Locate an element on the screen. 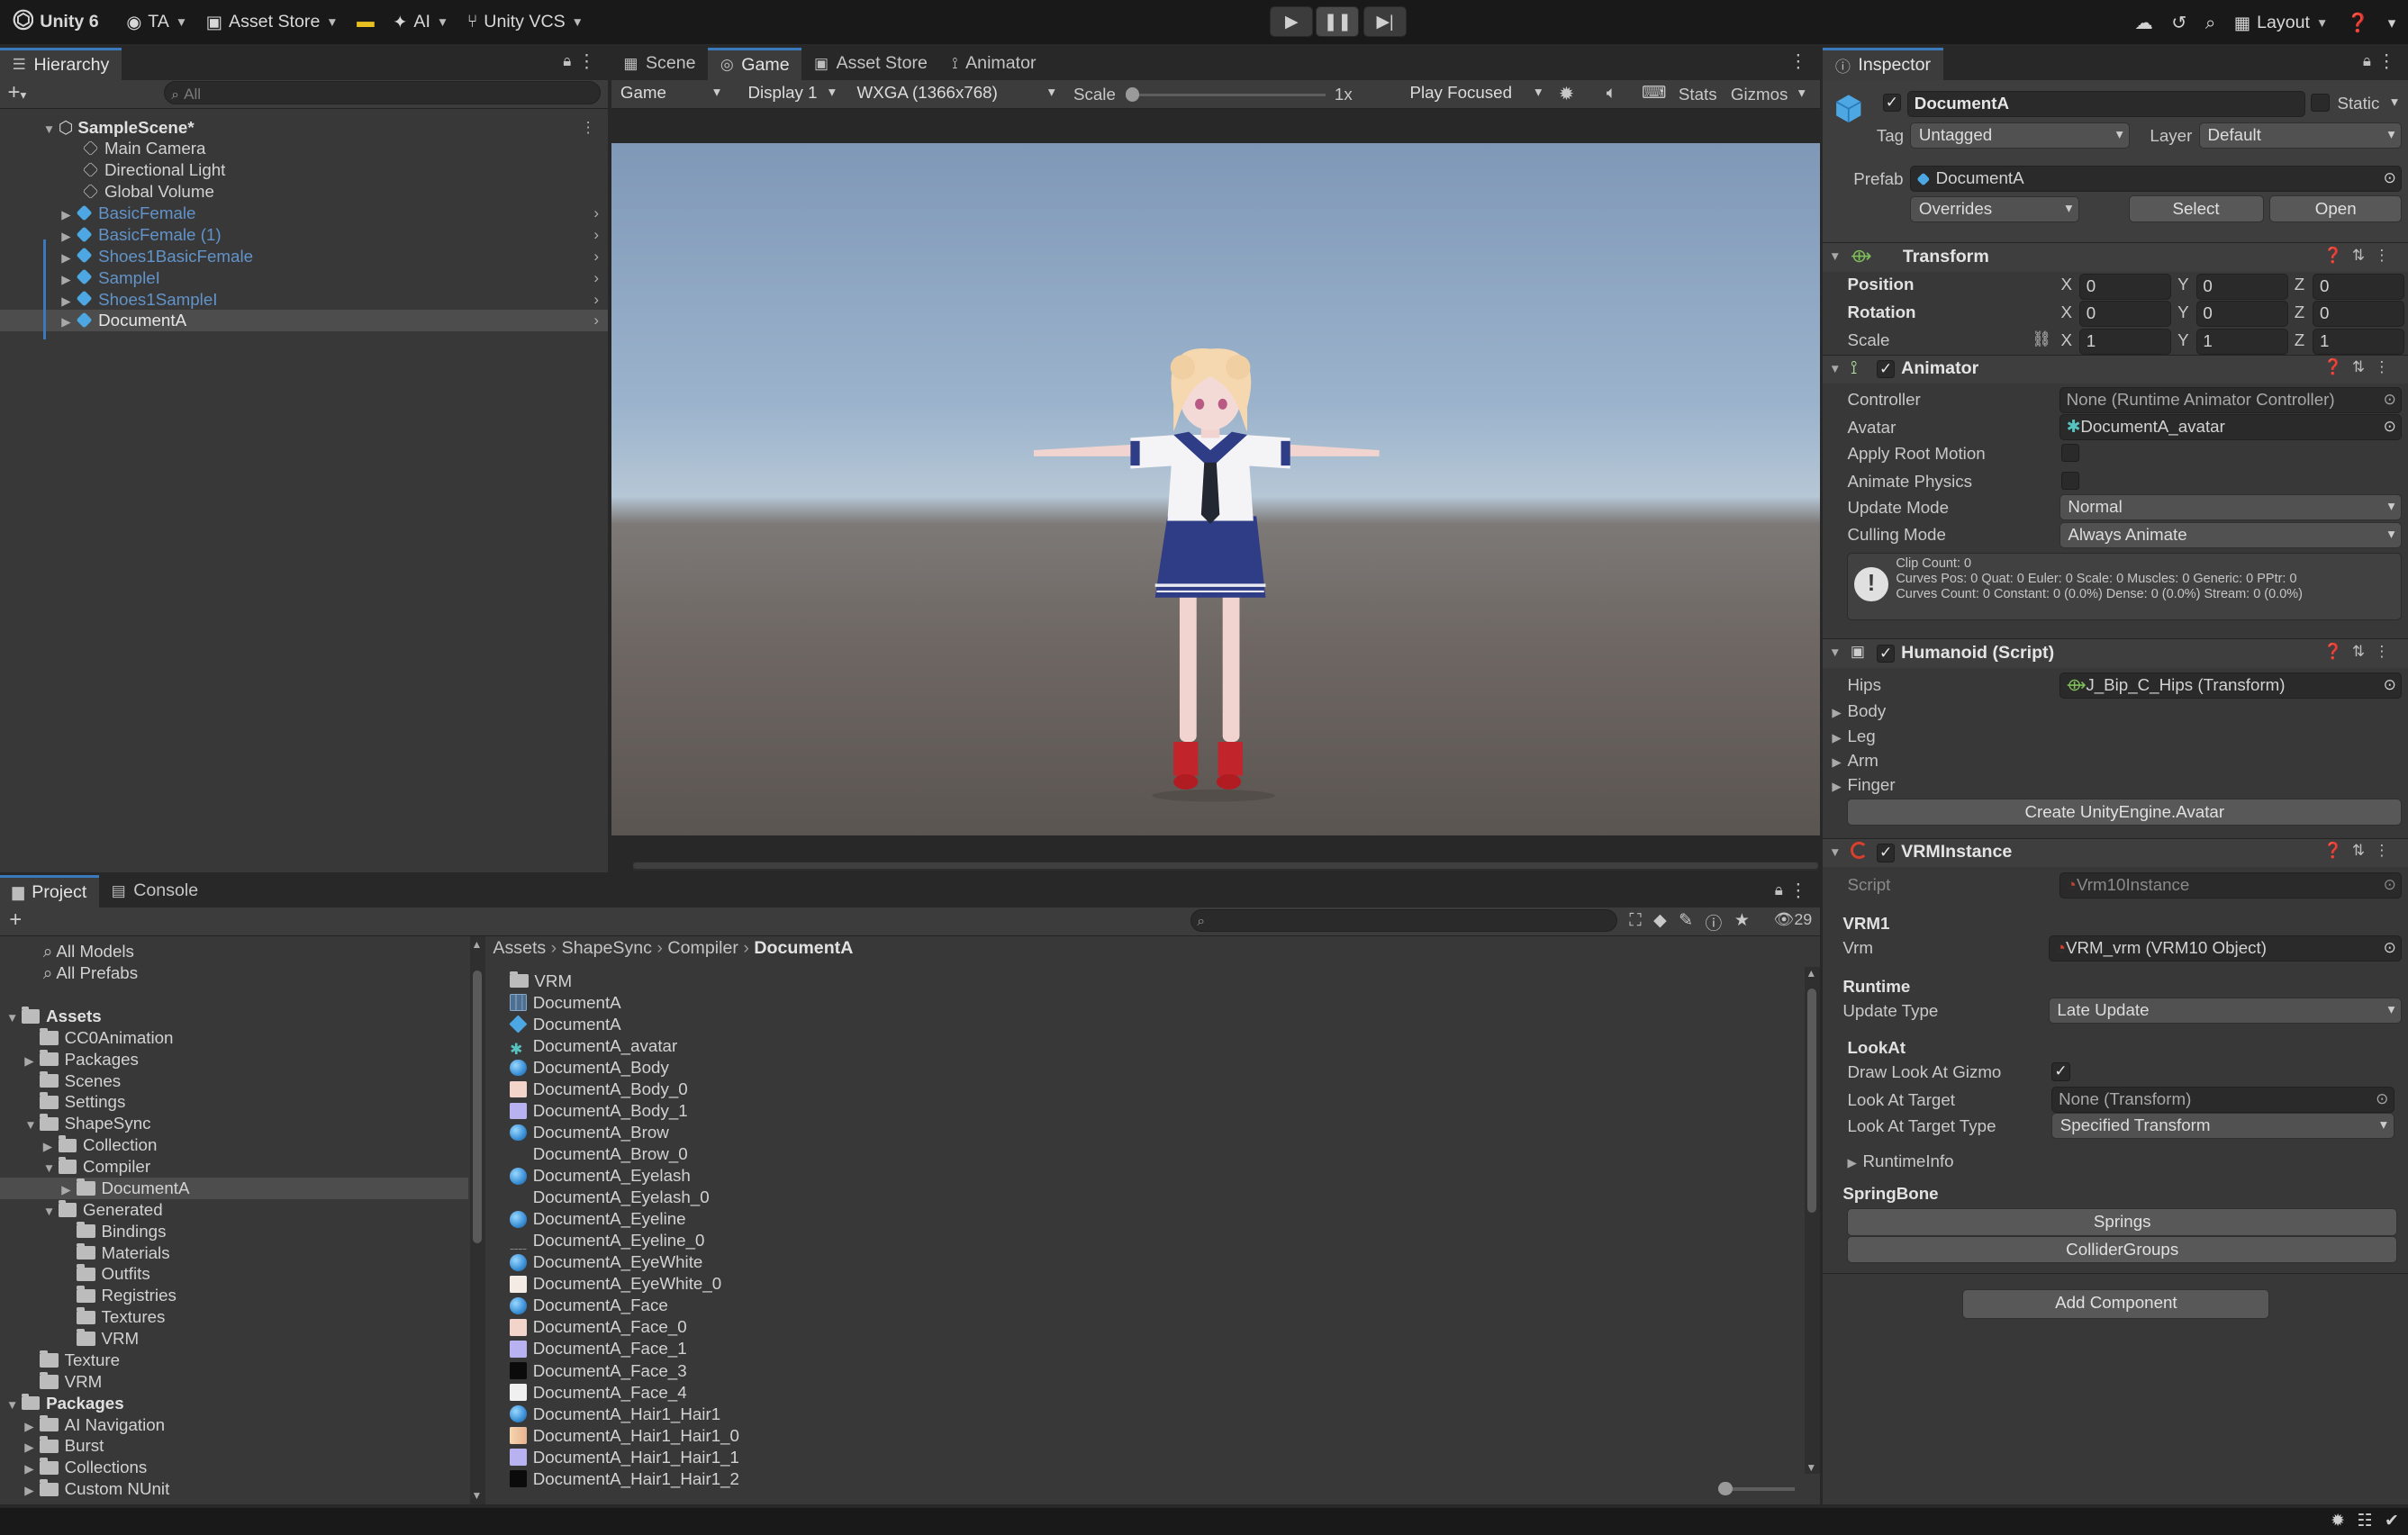 Image resolution: width=2408 pixels, height=1535 pixels. search-icon: ⌕ is located at coordinates (2210, 23).